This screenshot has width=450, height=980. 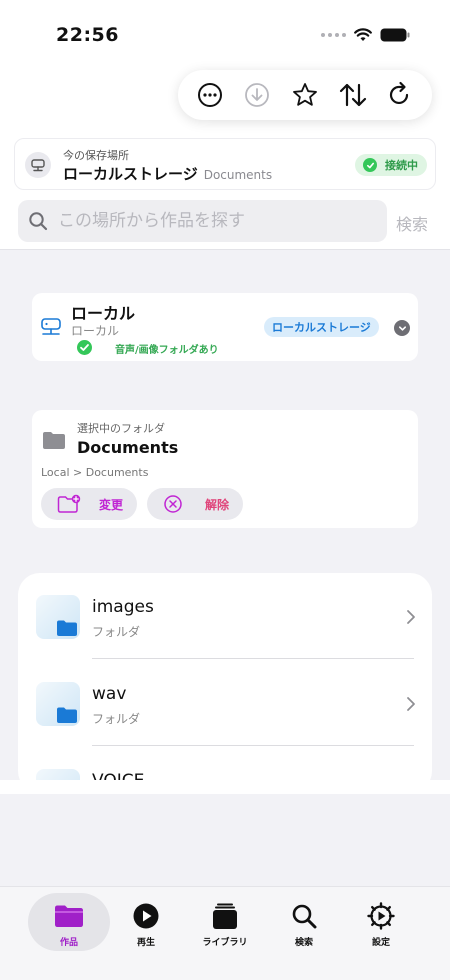 I want to click on tab-search: 検索, so click(x=304, y=922).